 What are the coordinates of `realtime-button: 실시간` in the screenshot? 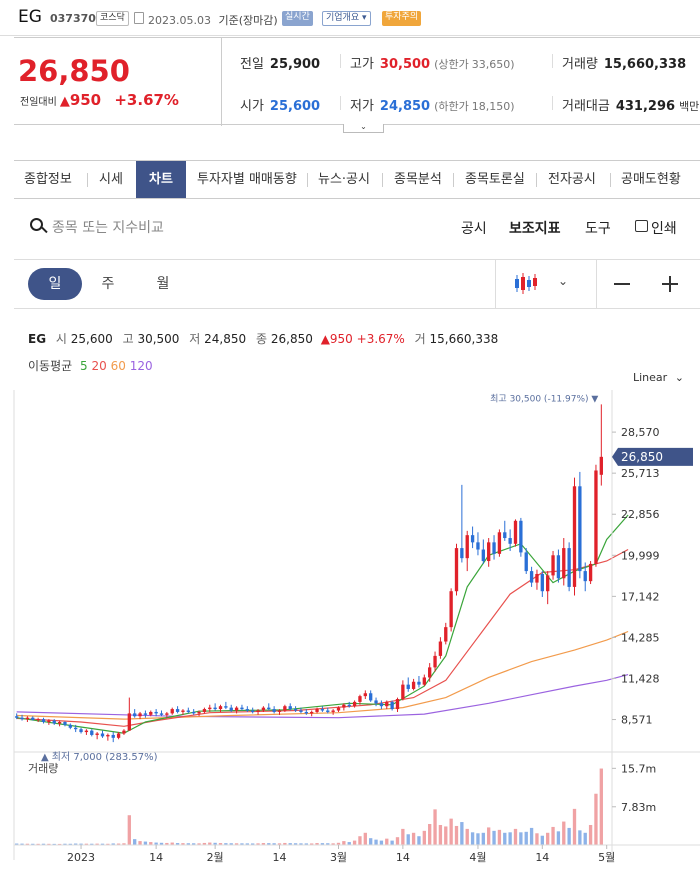 It's located at (297, 18).